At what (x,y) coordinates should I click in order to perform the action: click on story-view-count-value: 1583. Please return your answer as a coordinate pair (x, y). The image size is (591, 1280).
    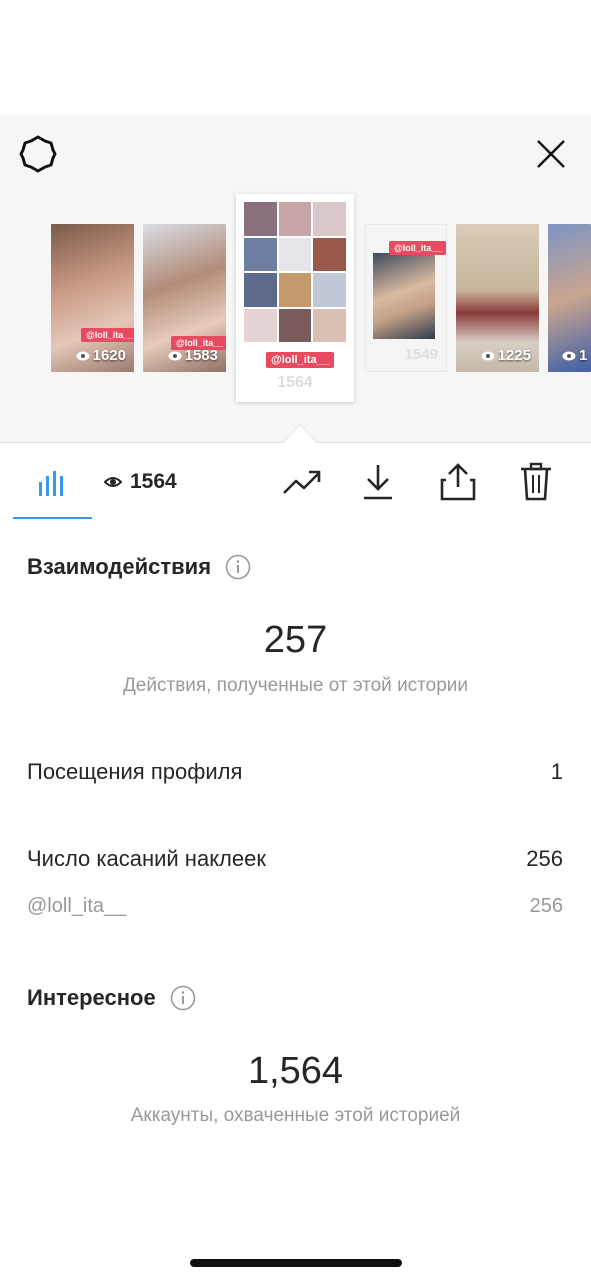
    Looking at the image, I should click on (201, 355).